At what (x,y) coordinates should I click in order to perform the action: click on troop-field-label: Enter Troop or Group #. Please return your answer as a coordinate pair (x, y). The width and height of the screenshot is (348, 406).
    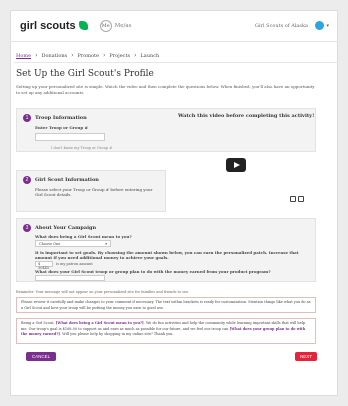
    Looking at the image, I should click on (61, 127).